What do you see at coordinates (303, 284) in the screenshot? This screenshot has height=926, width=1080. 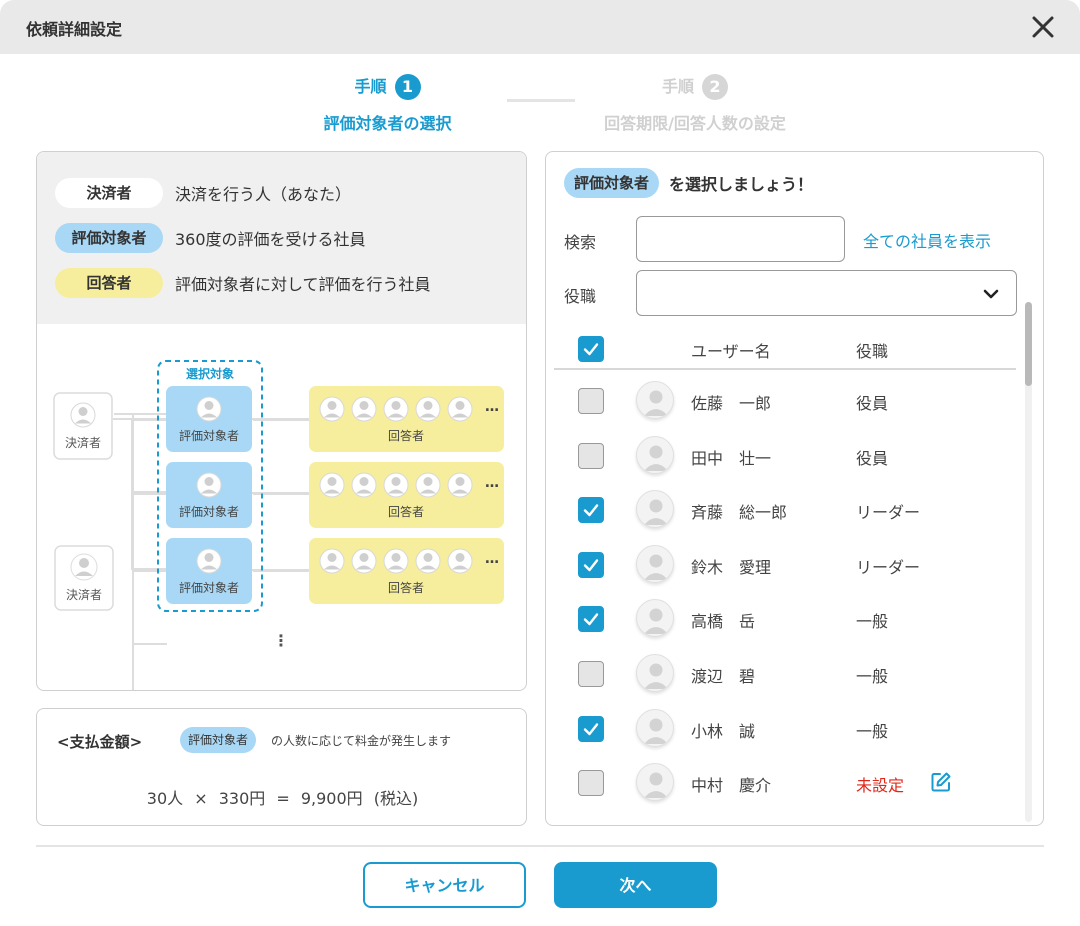 I see `respondent-description: 評価対象者に対して評価を行う社員` at bounding box center [303, 284].